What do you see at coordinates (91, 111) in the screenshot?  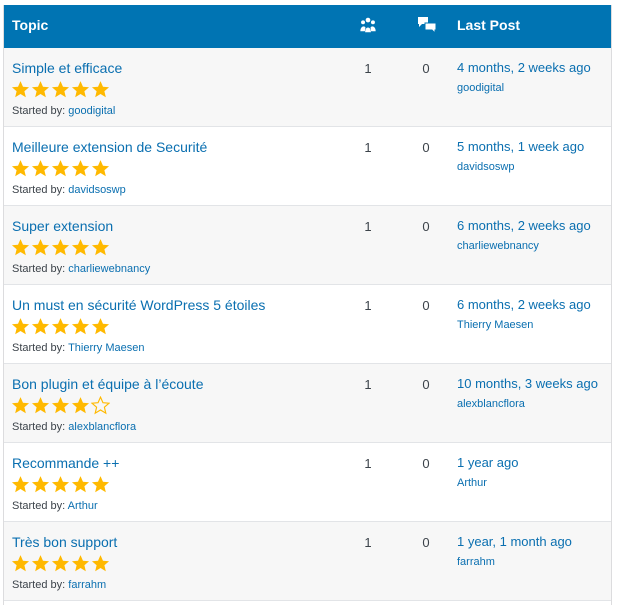 I see `author-link: goodigital` at bounding box center [91, 111].